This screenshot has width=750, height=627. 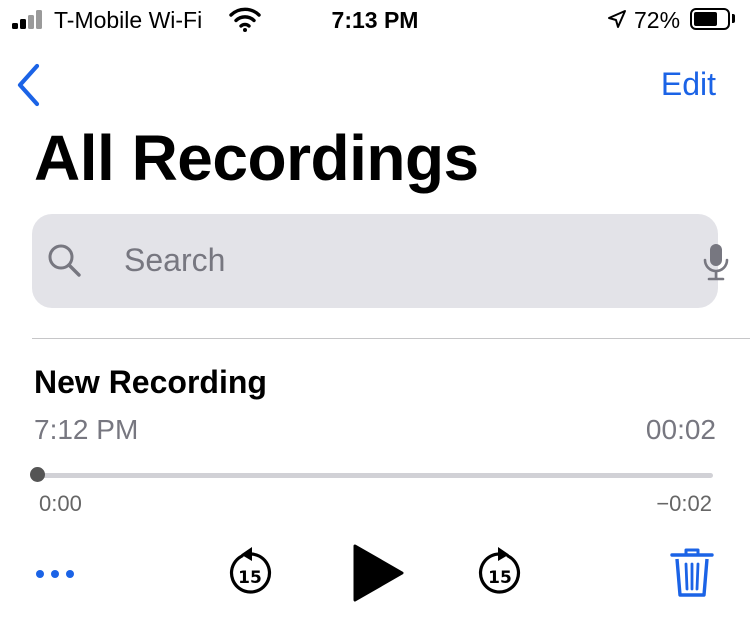 I want to click on skip-back-label: 15, so click(x=250, y=578).